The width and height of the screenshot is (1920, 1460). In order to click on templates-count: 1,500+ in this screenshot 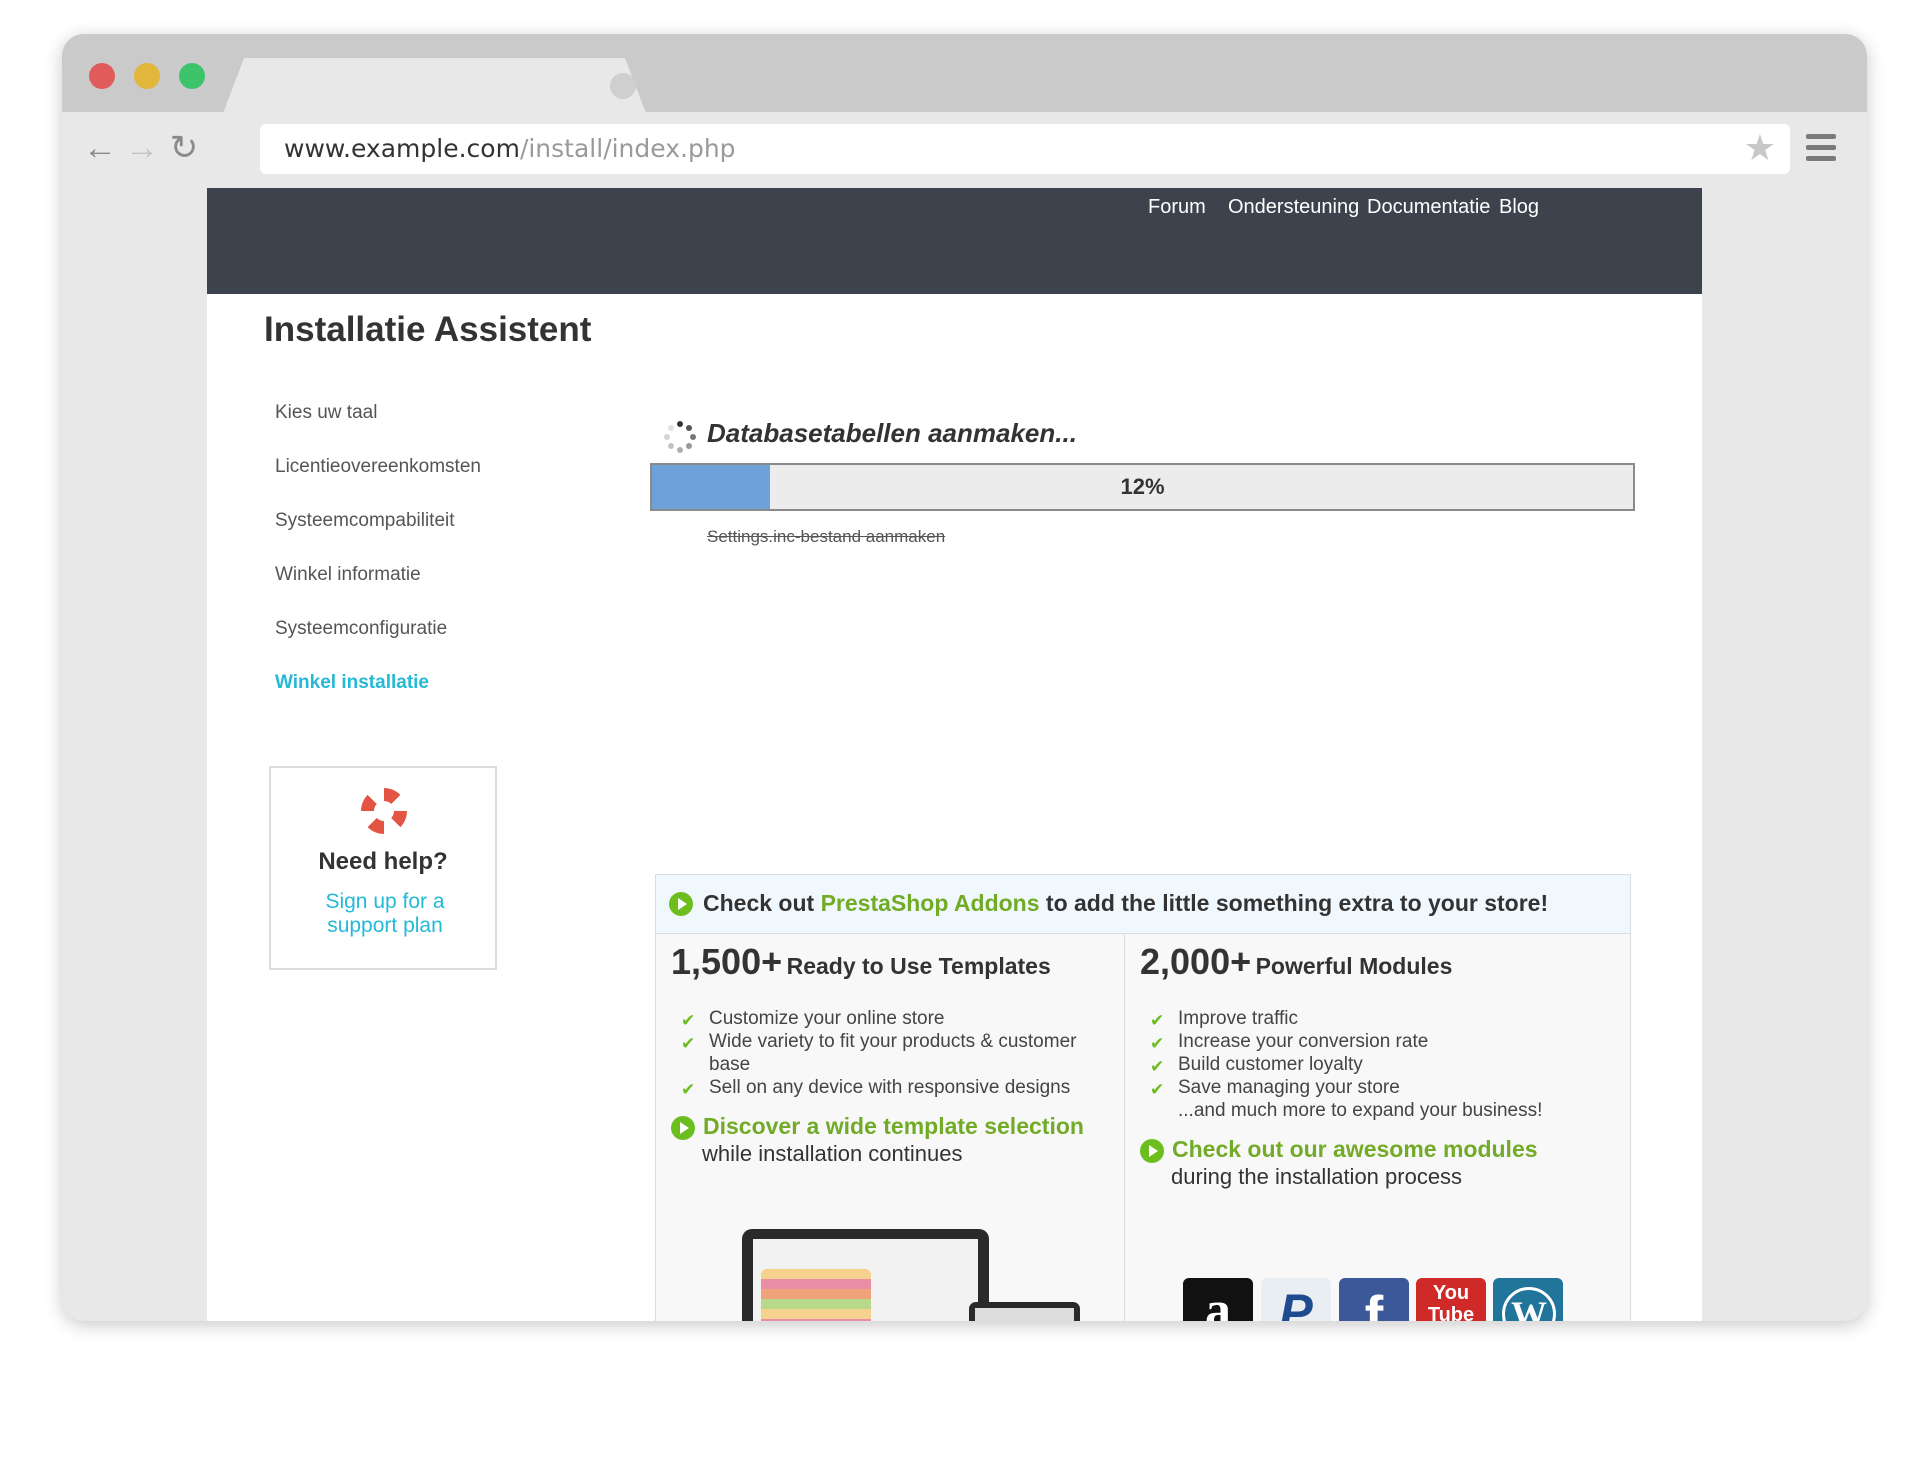, I will do `click(727, 961)`.